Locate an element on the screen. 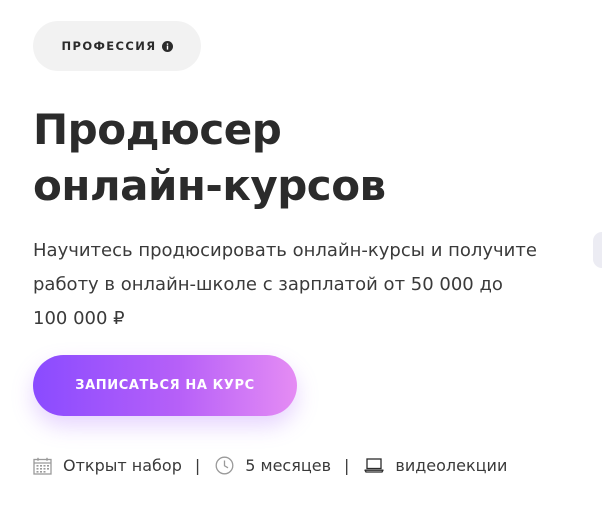 The width and height of the screenshot is (602, 516). course-title-line-2: онлайн-курсов is located at coordinates (209, 185).